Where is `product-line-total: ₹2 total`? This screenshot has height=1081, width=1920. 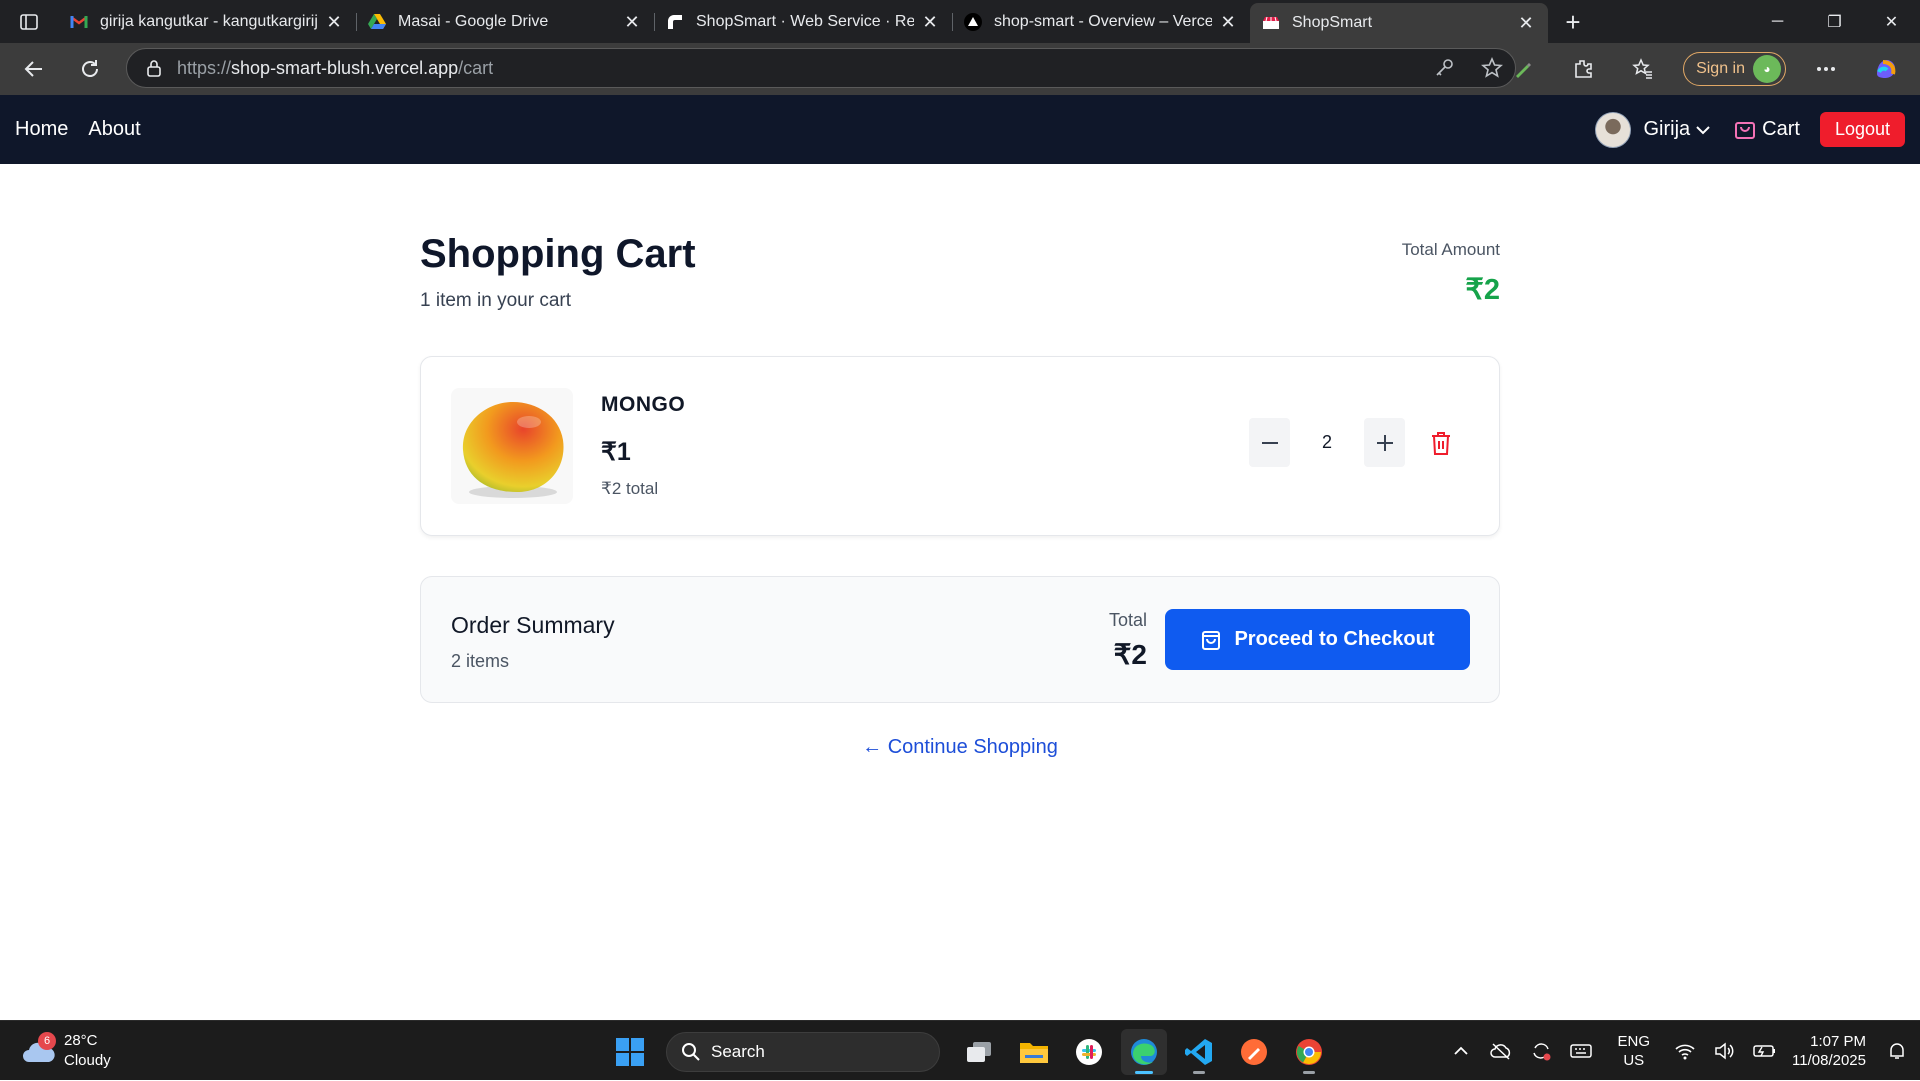
product-line-total: ₹2 total is located at coordinates (630, 488).